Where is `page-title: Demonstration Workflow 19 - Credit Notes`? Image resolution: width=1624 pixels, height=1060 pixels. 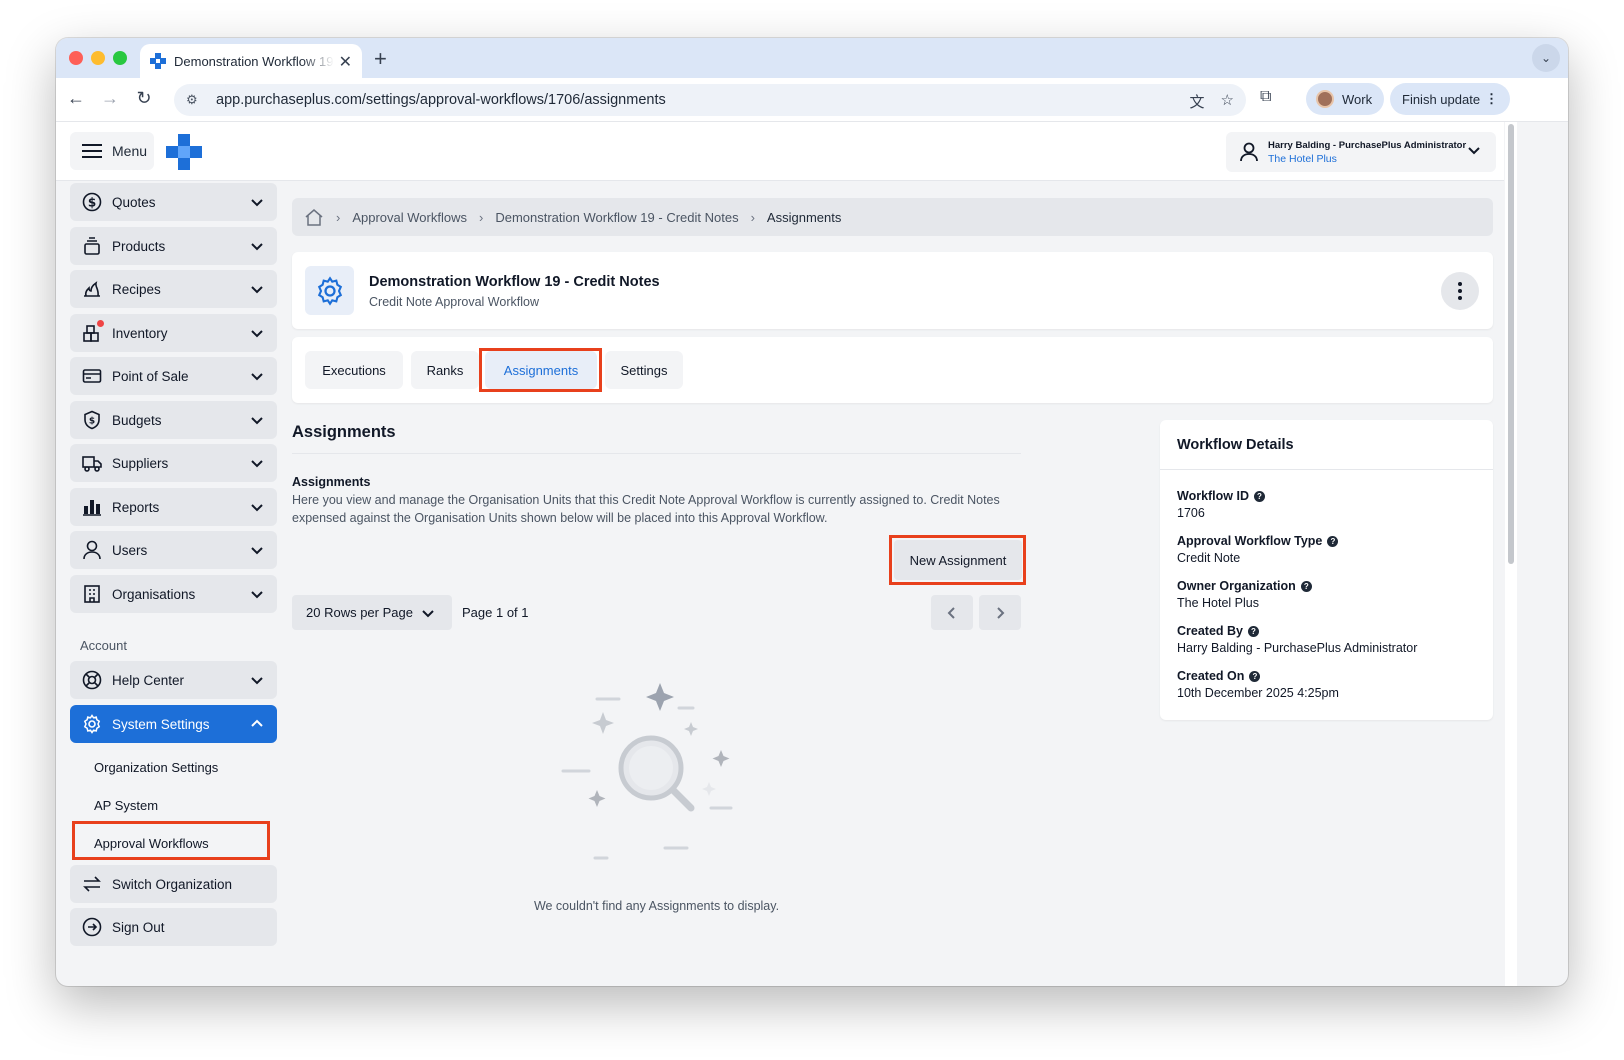
page-title: Demonstration Workflow 19 - Credit Notes is located at coordinates (514, 282).